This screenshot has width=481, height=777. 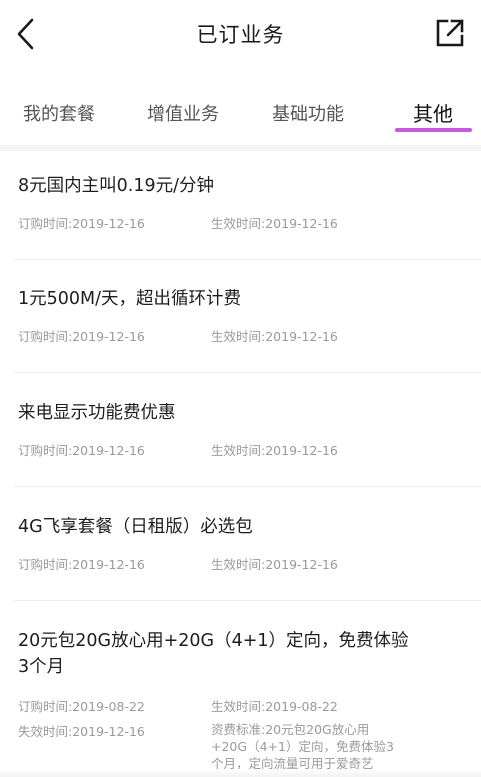 I want to click on bottom-edge, so click(x=240, y=773).